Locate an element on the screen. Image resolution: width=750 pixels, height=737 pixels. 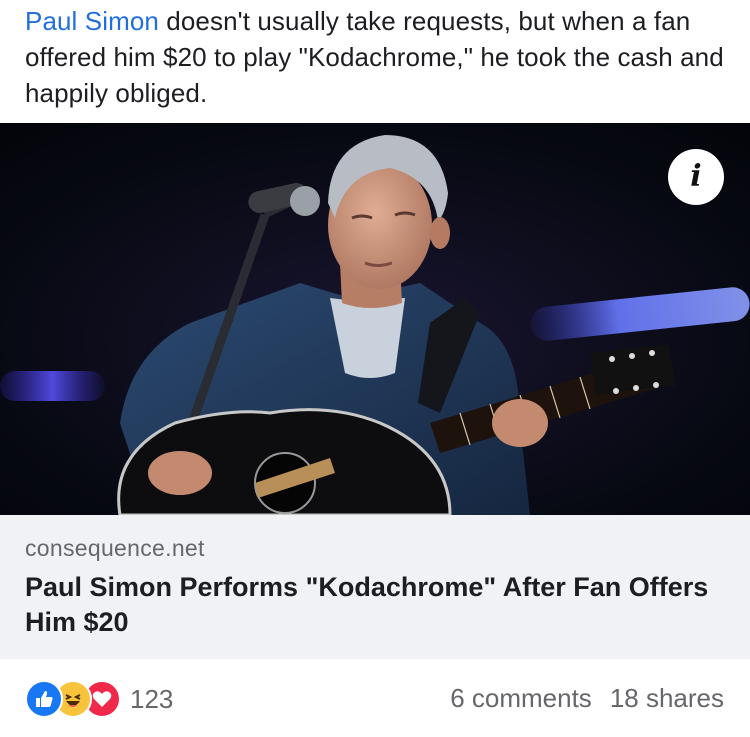
info-button: i is located at coordinates (696, 177).